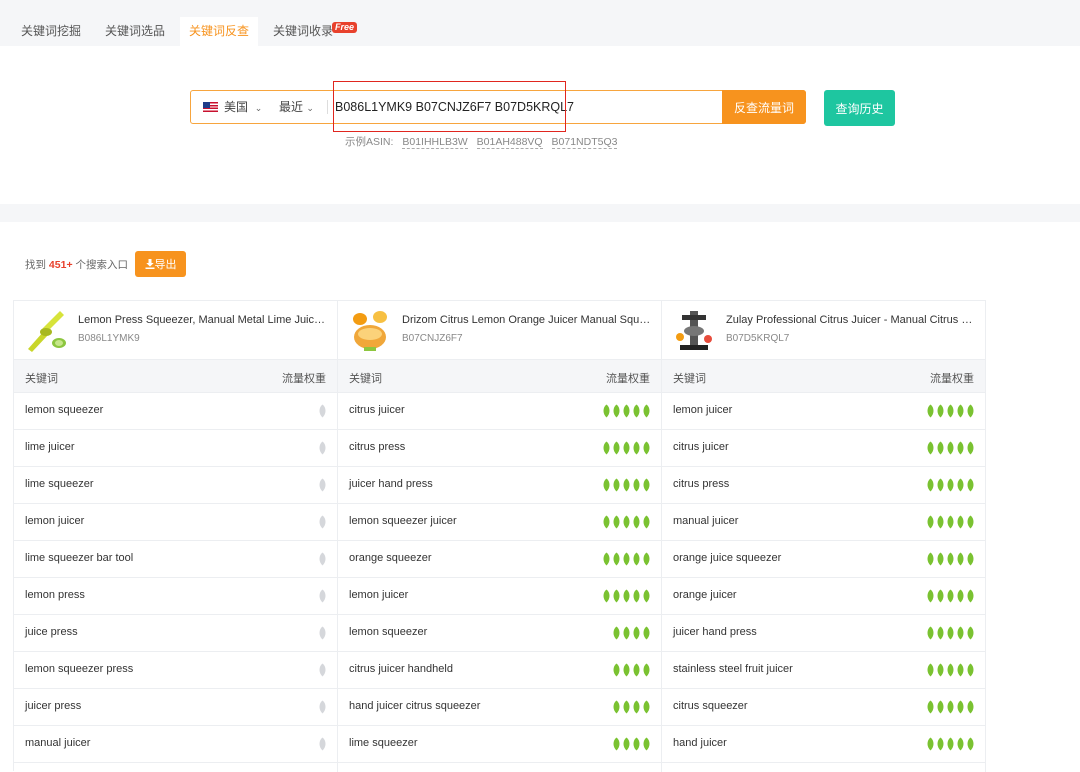 This screenshot has height=772, width=1080. I want to click on table-row: citrus juicer handheld, so click(499, 670).